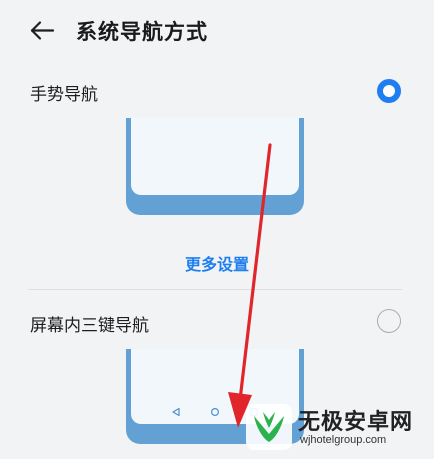 The width and height of the screenshot is (434, 459). What do you see at coordinates (215, 289) in the screenshot?
I see `divider` at bounding box center [215, 289].